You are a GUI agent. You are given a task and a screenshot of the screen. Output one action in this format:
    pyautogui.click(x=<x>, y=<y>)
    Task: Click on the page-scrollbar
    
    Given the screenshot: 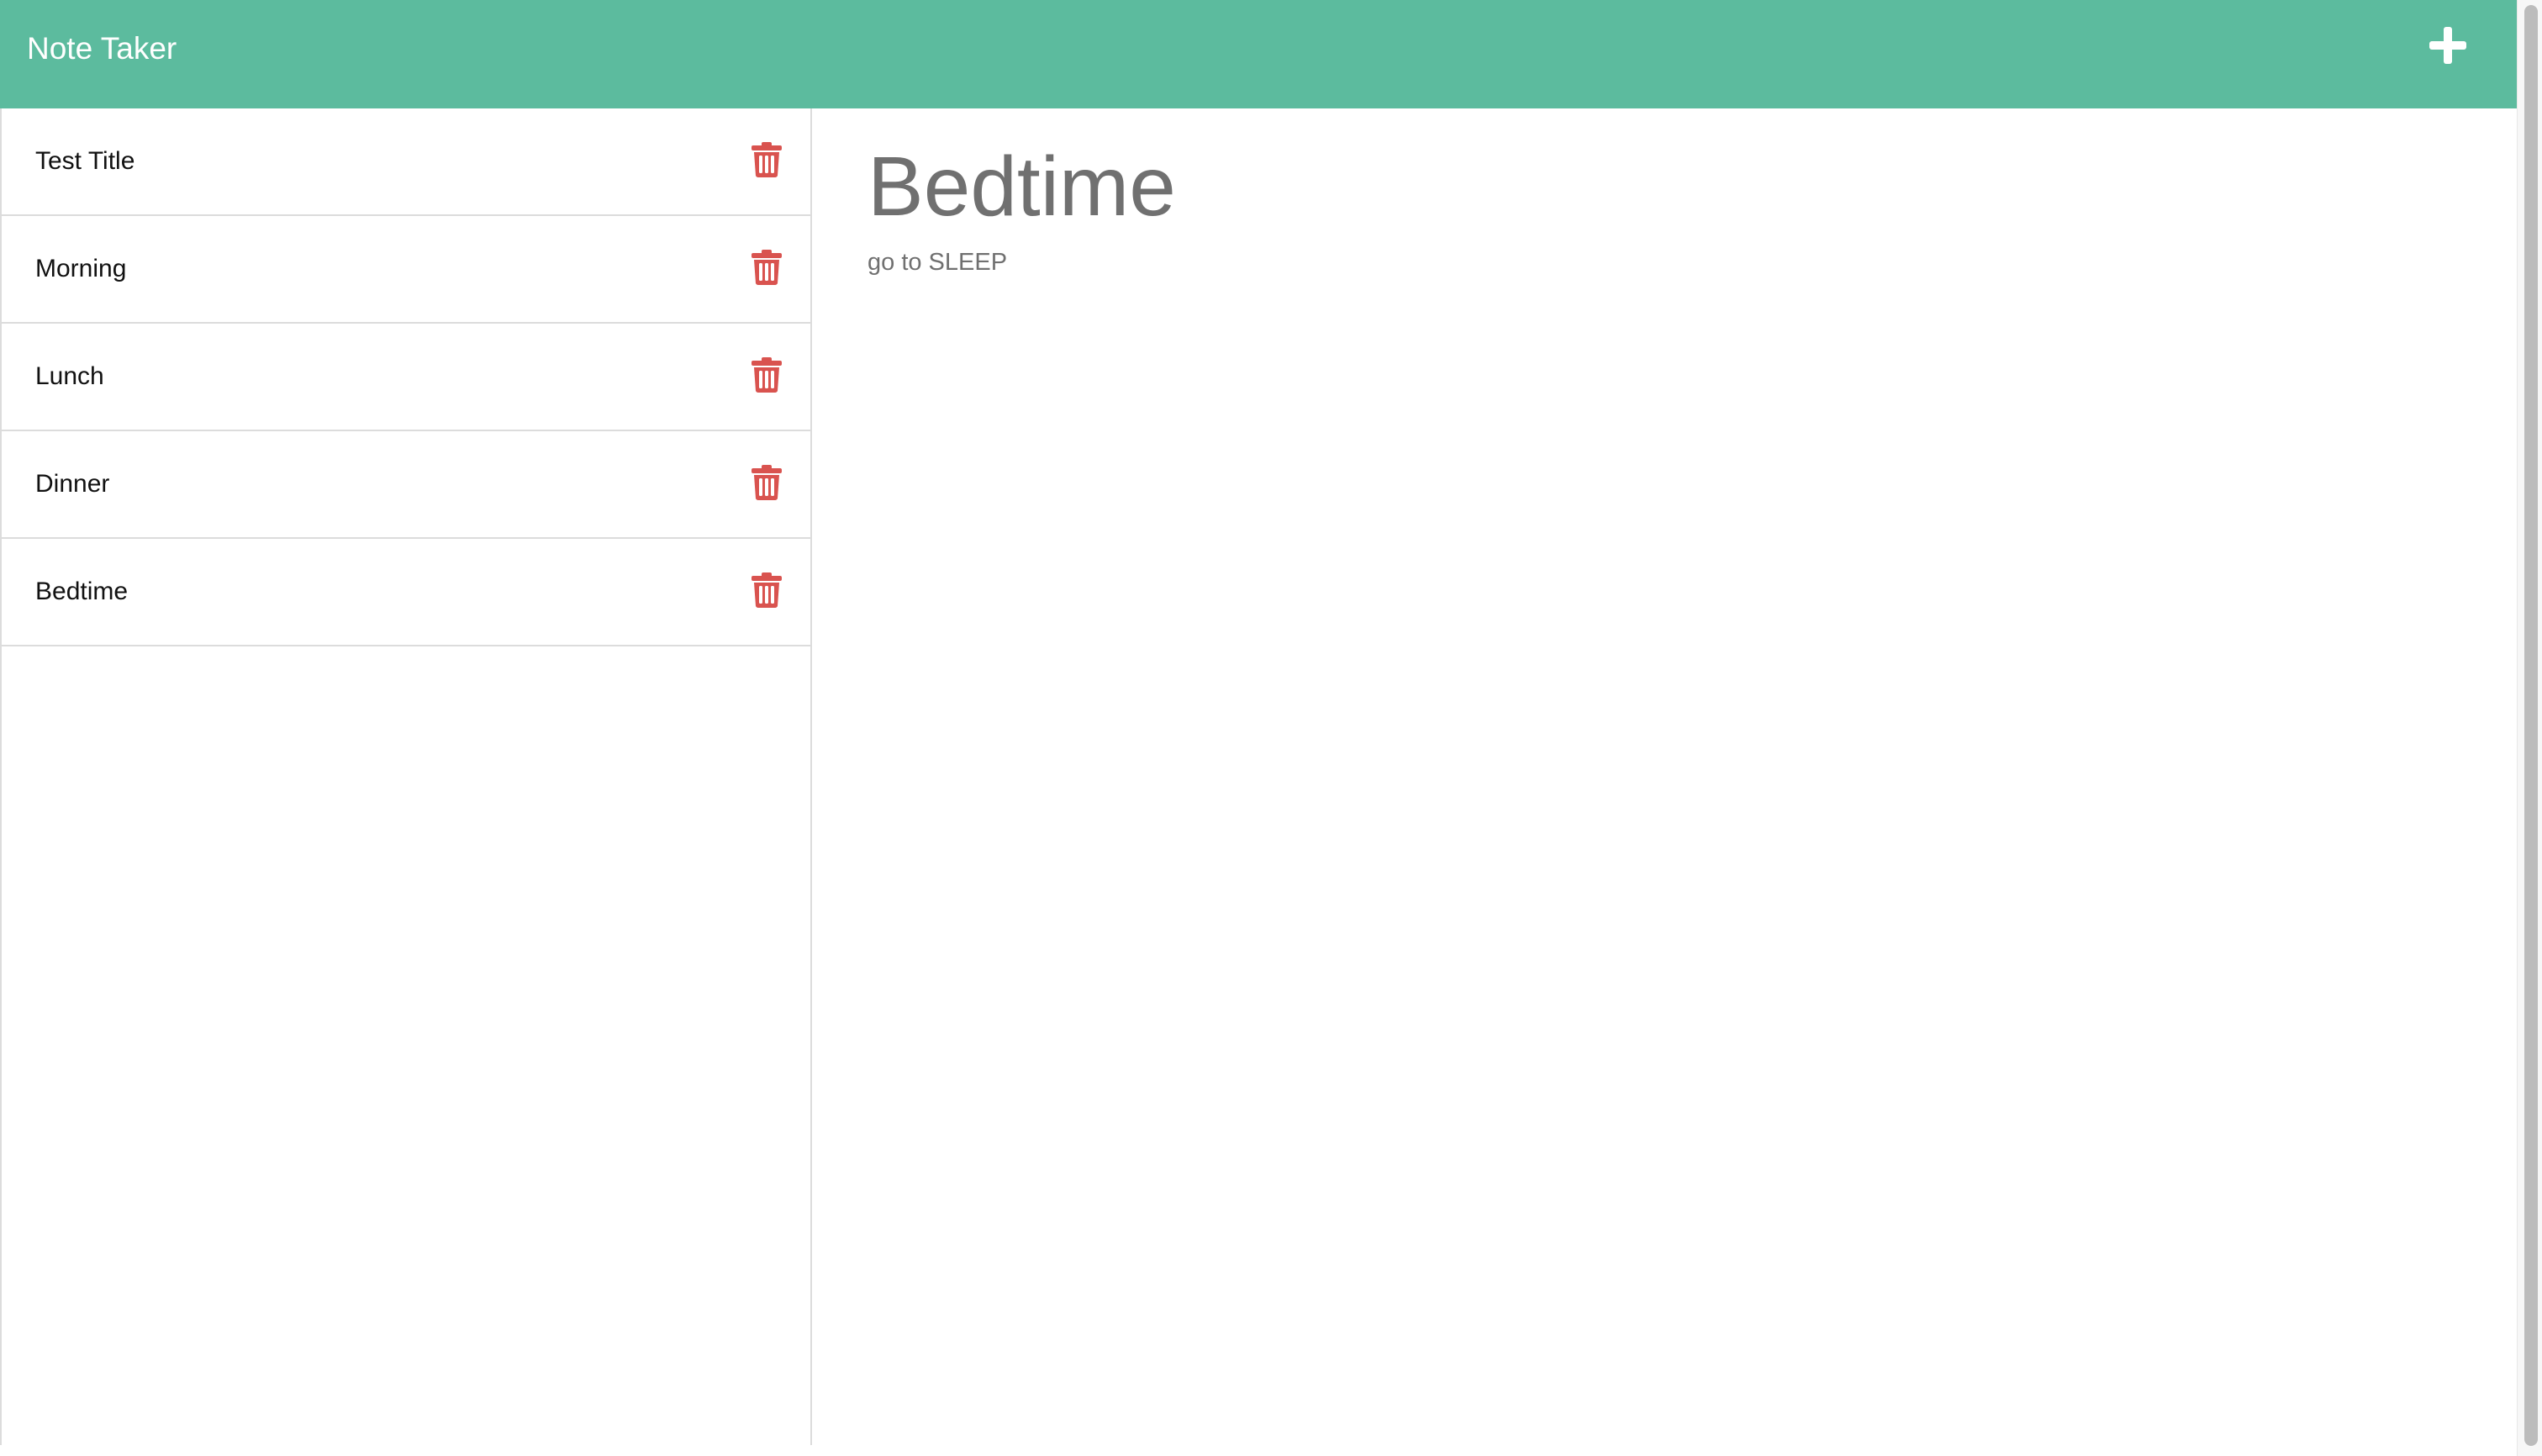 What is the action you would take?
    pyautogui.click(x=2529, y=728)
    